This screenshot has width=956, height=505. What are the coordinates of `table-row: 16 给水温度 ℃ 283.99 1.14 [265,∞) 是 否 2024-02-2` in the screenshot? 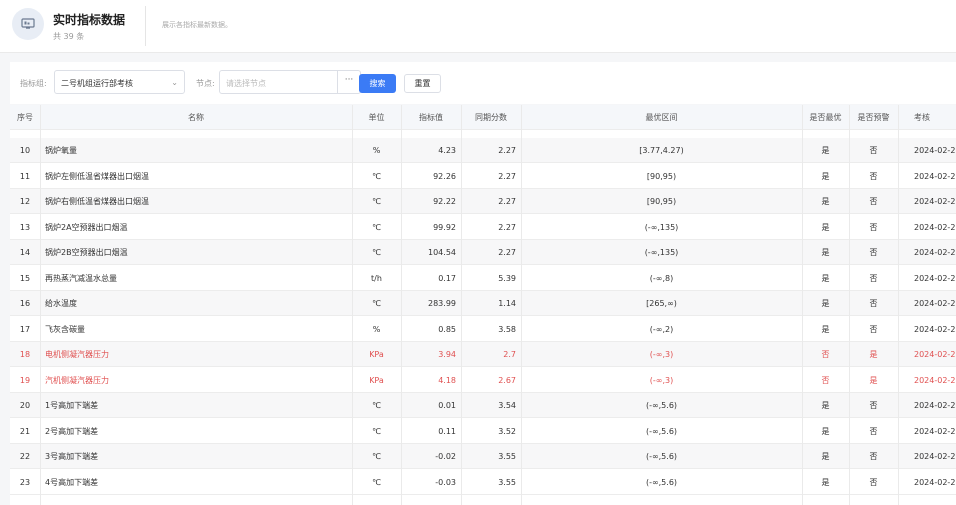 It's located at (483, 303).